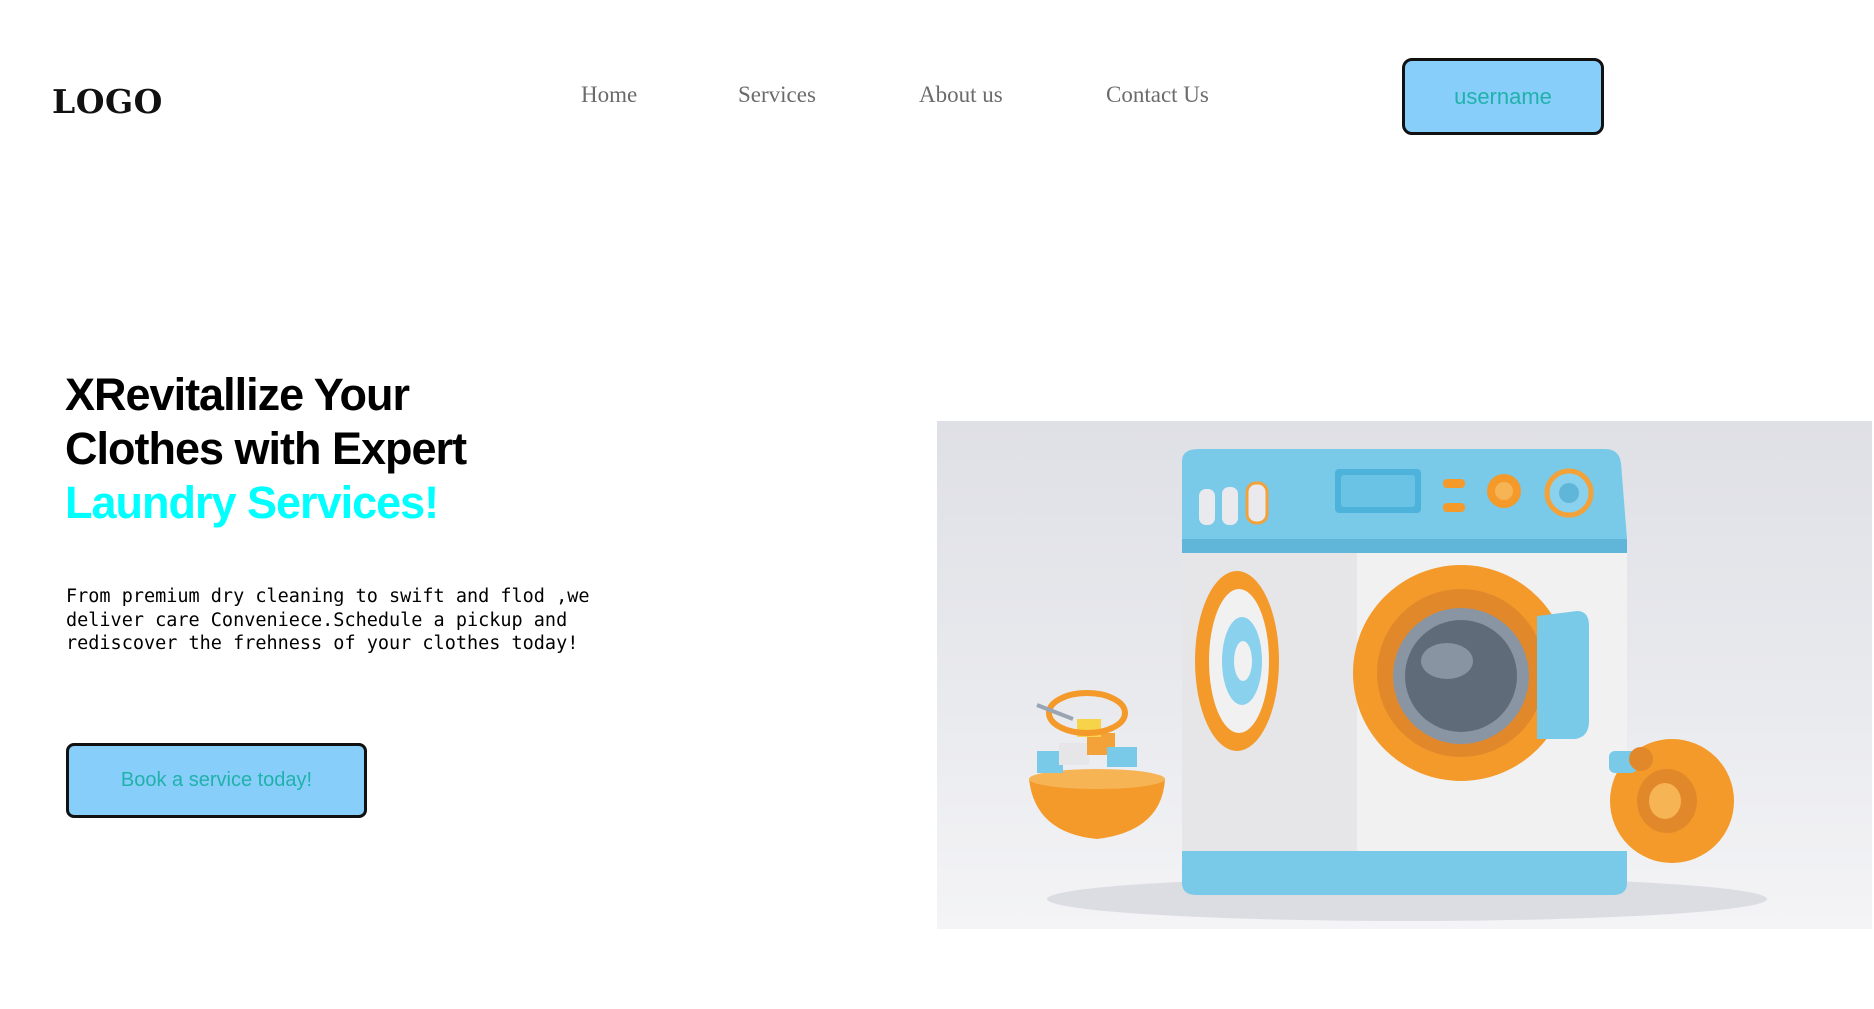 The width and height of the screenshot is (1874, 1009). What do you see at coordinates (252, 502) in the screenshot?
I see `hero-title-accent: Laundry Services!` at bounding box center [252, 502].